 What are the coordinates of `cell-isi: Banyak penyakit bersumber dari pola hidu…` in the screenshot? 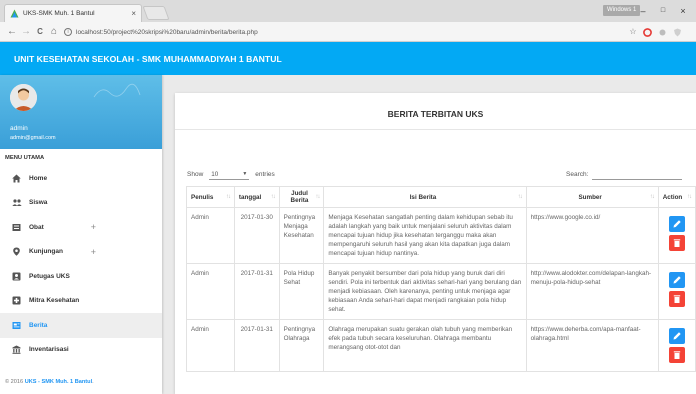 It's located at (425, 291).